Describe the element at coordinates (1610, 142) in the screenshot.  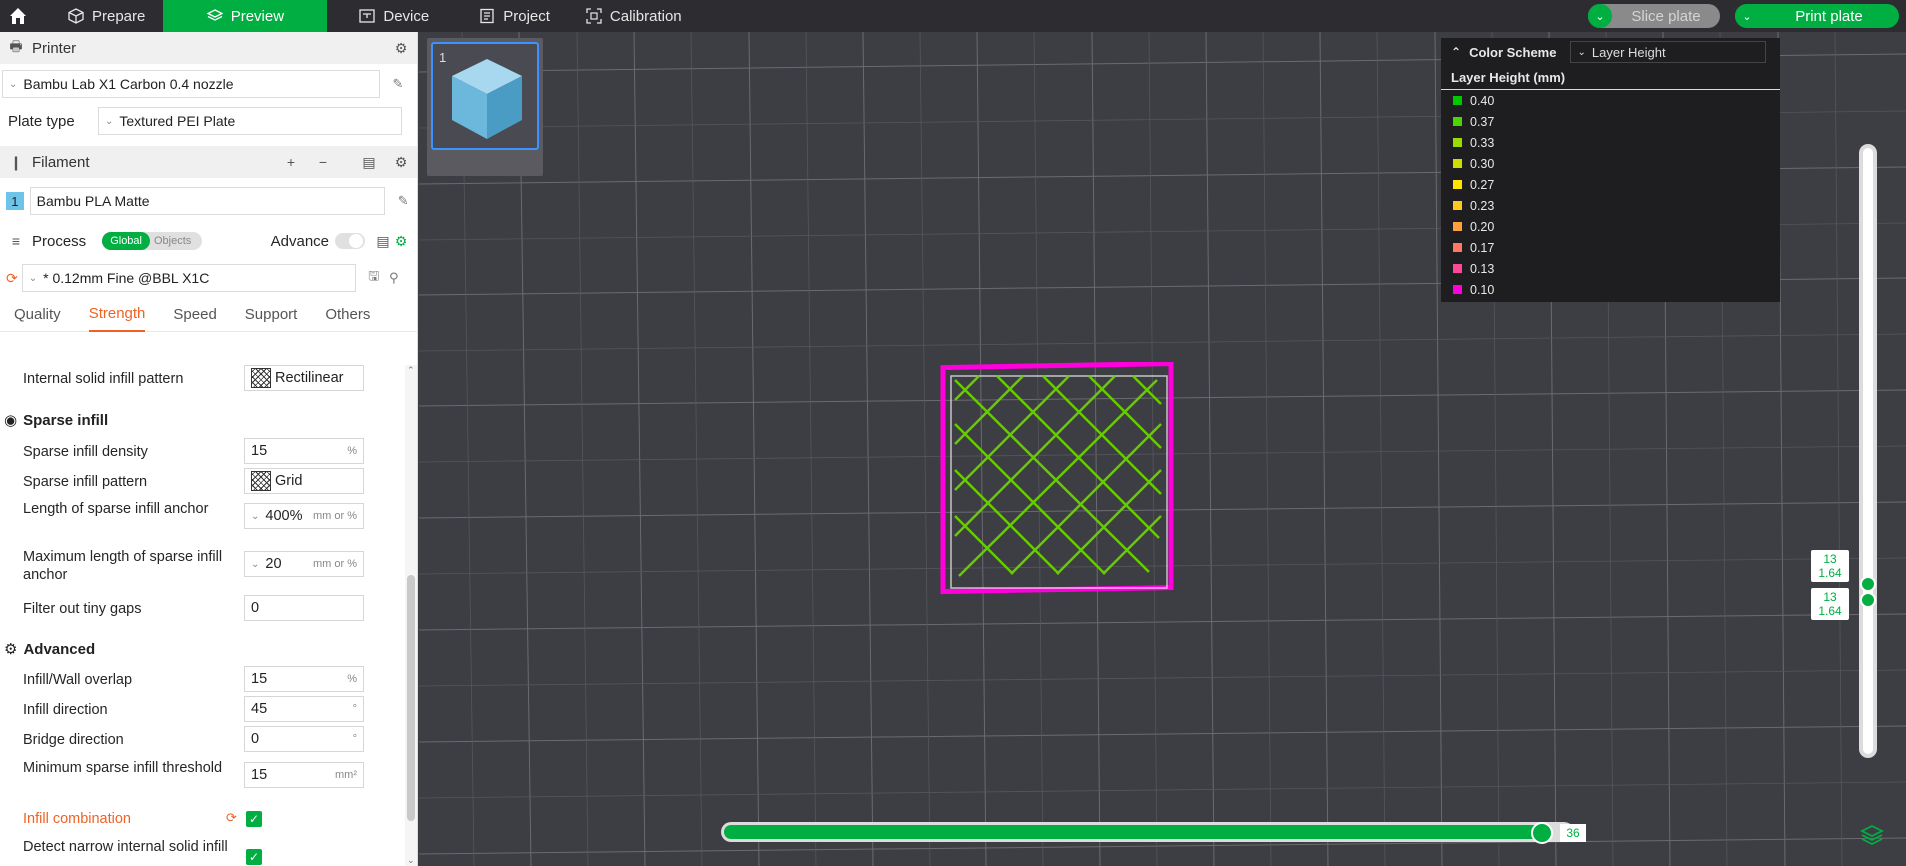
I see `legend-item: 0.33` at that location.